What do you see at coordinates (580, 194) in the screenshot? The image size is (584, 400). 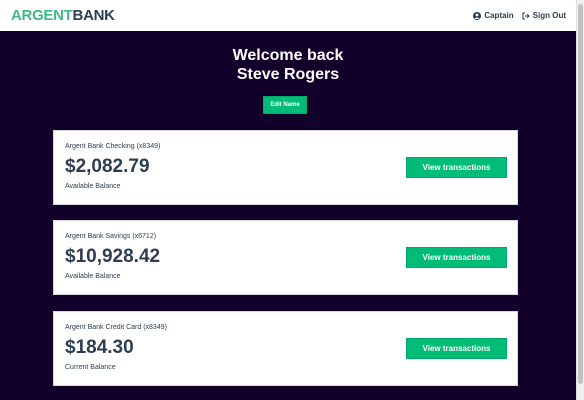 I see `scrollbar-thumb` at bounding box center [580, 194].